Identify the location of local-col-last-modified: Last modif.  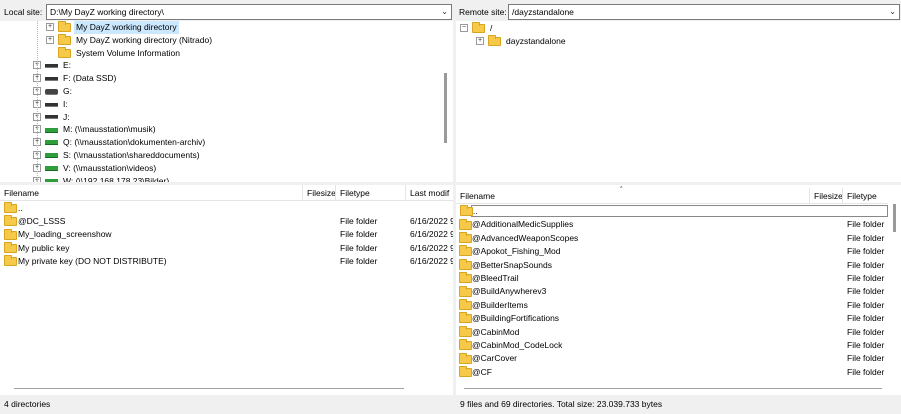
(429, 193).